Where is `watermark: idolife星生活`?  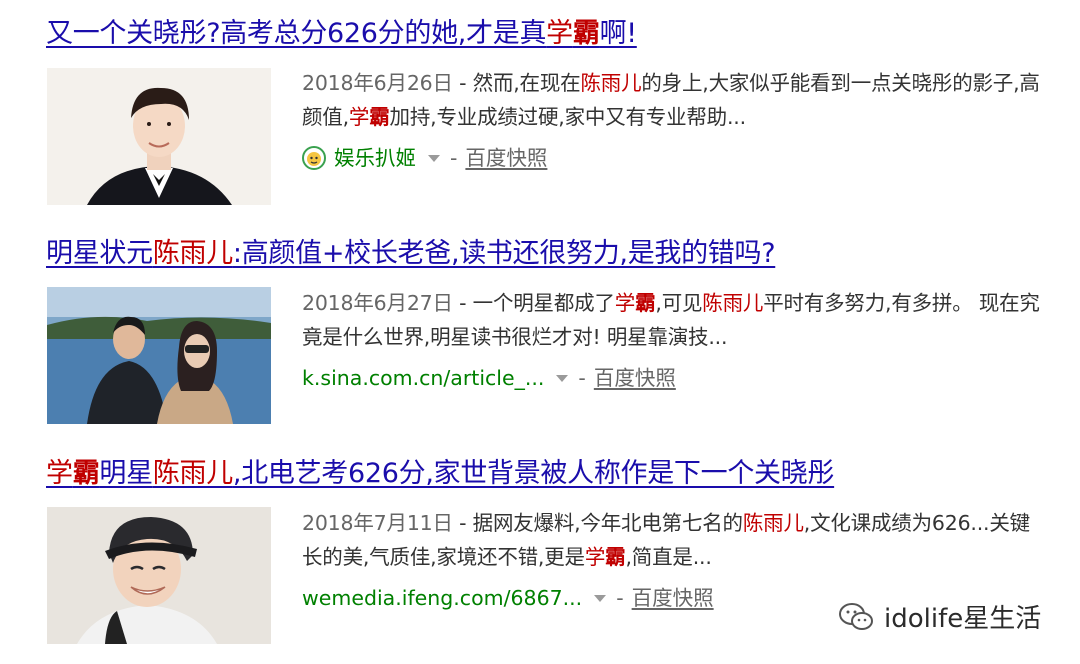
watermark: idolife星生活 is located at coordinates (939, 616).